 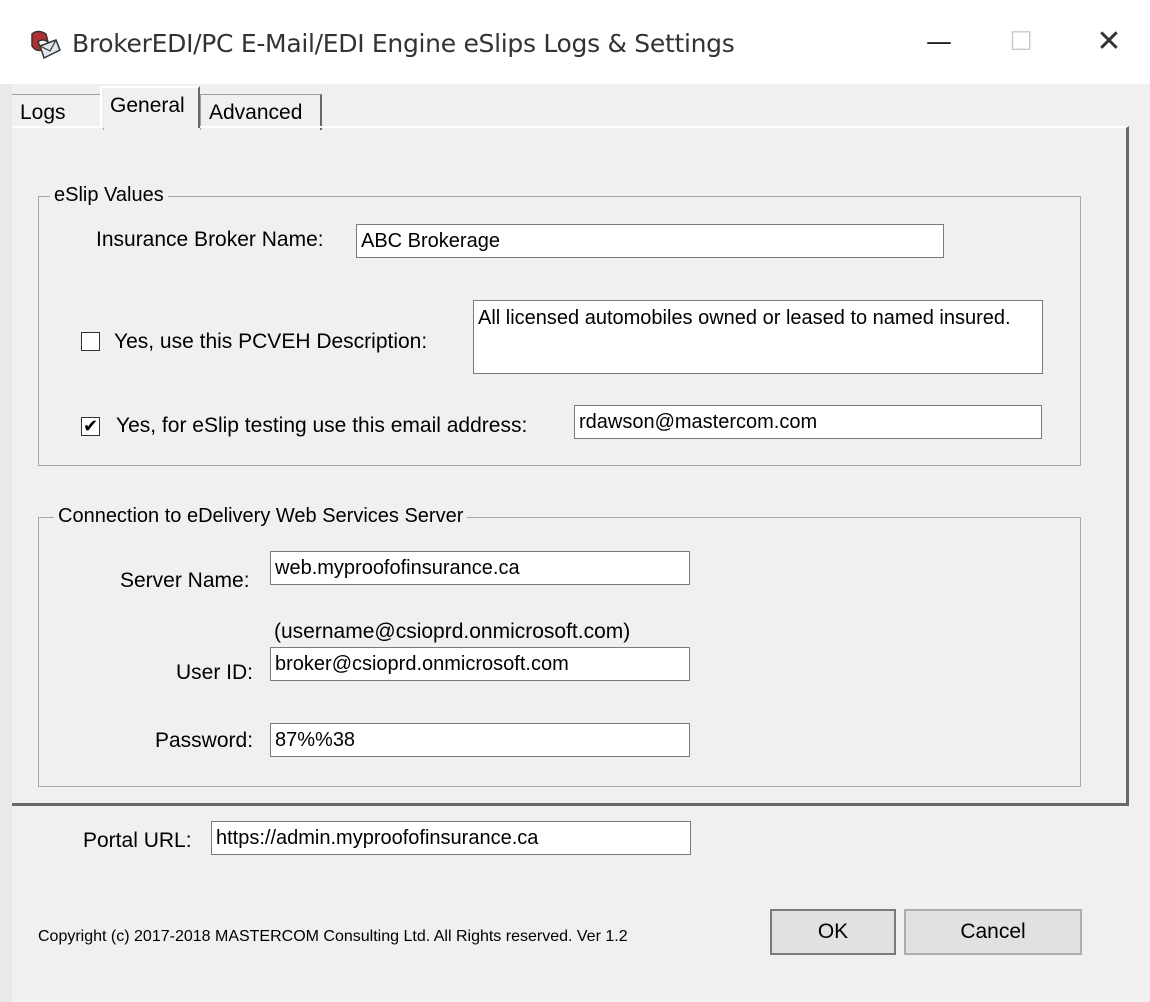 What do you see at coordinates (185, 580) in the screenshot?
I see `server-name-label: Server Name:` at bounding box center [185, 580].